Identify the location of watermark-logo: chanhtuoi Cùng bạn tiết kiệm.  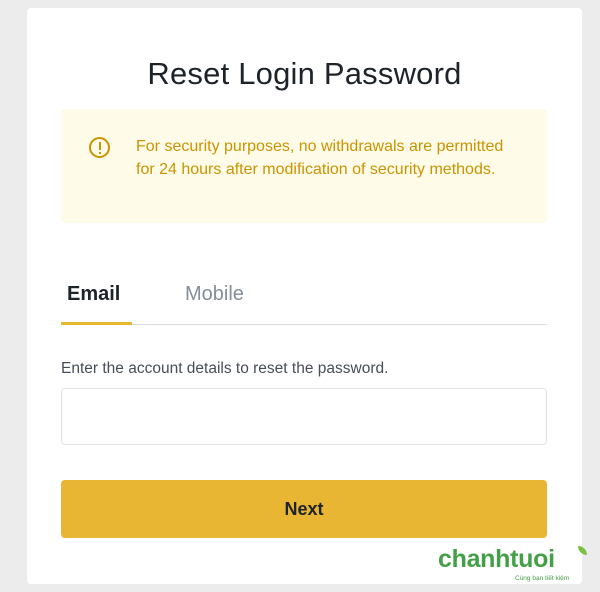
(515, 565).